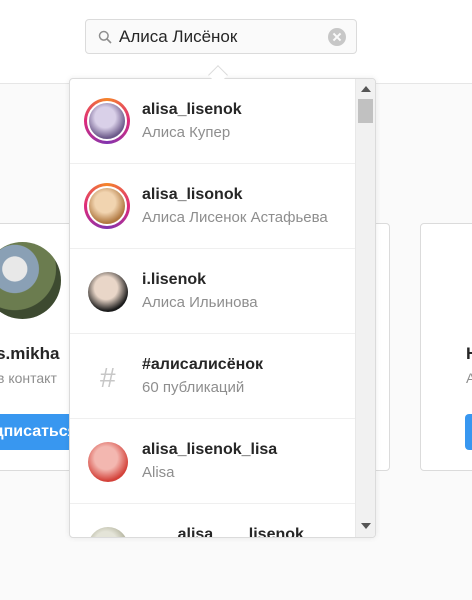 The image size is (472, 600). Describe the element at coordinates (213, 291) in the screenshot. I see `search-result-item: i.lisenok Алиса Ильинова` at that location.